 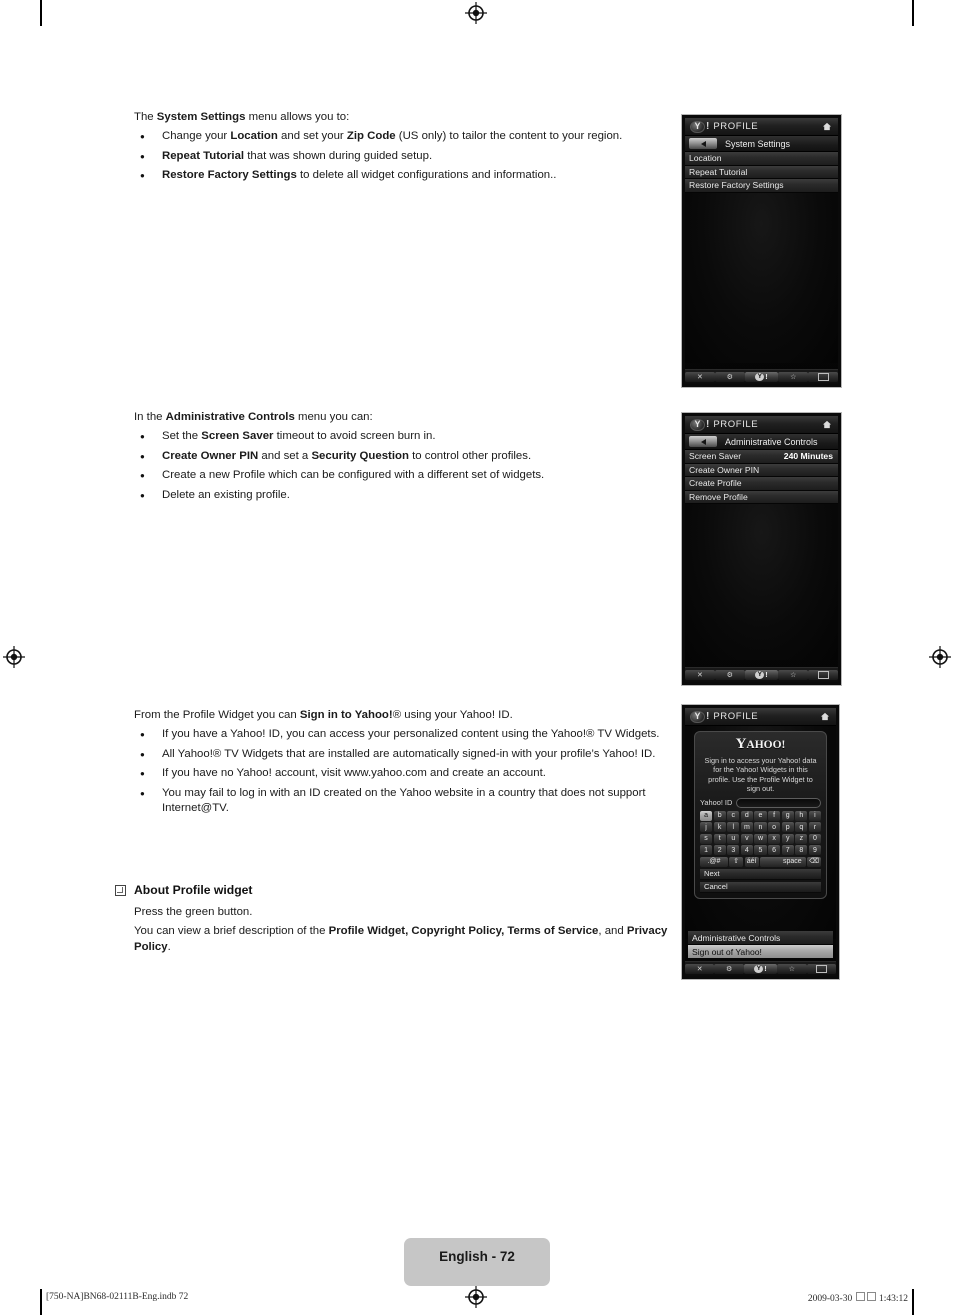 I want to click on backspace-key: ⌫, so click(x=814, y=861).